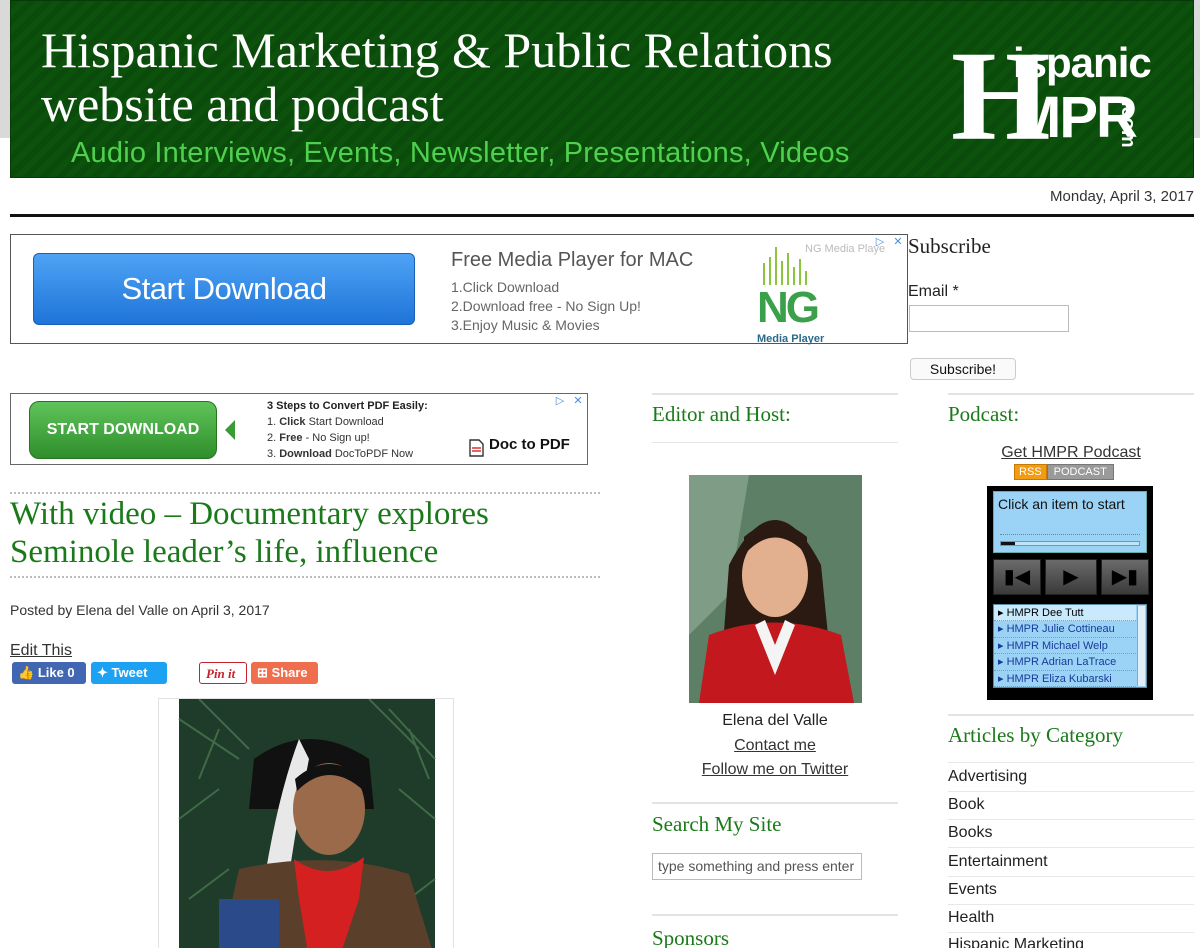  What do you see at coordinates (775, 442) in the screenshot?
I see `editor-rule-bottom` at bounding box center [775, 442].